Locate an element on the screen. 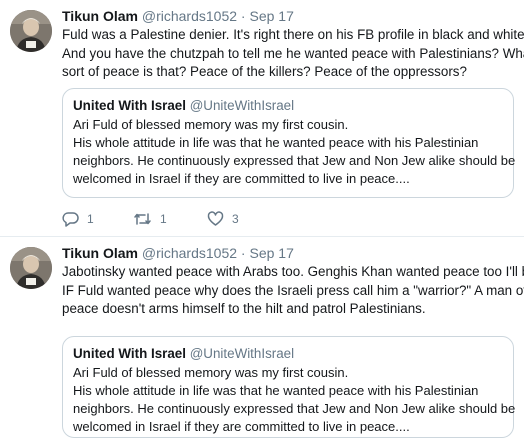 The image size is (524, 445). like-button: 3 is located at coordinates (223, 219).